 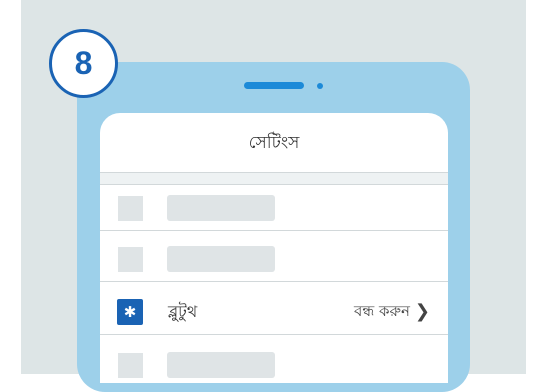 What do you see at coordinates (130, 312) in the screenshot?
I see `bluetooth-icon: ✱` at bounding box center [130, 312].